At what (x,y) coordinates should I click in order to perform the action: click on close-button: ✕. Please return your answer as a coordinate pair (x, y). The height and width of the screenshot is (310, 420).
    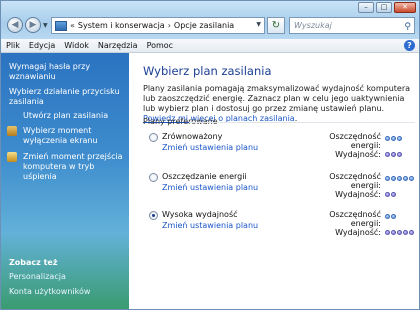
    Looking at the image, I should click on (405, 7).